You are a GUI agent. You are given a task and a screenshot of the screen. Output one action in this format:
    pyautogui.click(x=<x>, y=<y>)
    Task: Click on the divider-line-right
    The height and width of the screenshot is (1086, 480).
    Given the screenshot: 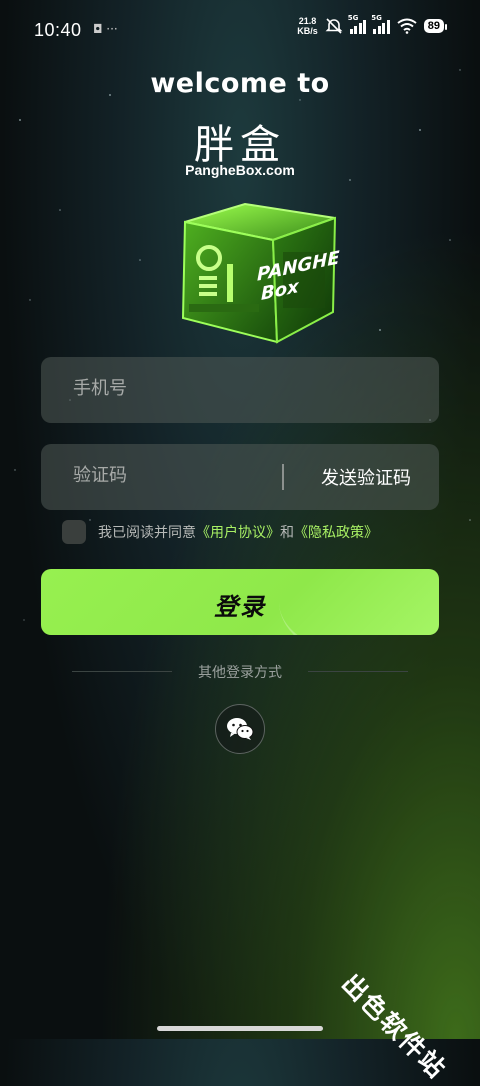 What is the action you would take?
    pyautogui.click(x=358, y=671)
    